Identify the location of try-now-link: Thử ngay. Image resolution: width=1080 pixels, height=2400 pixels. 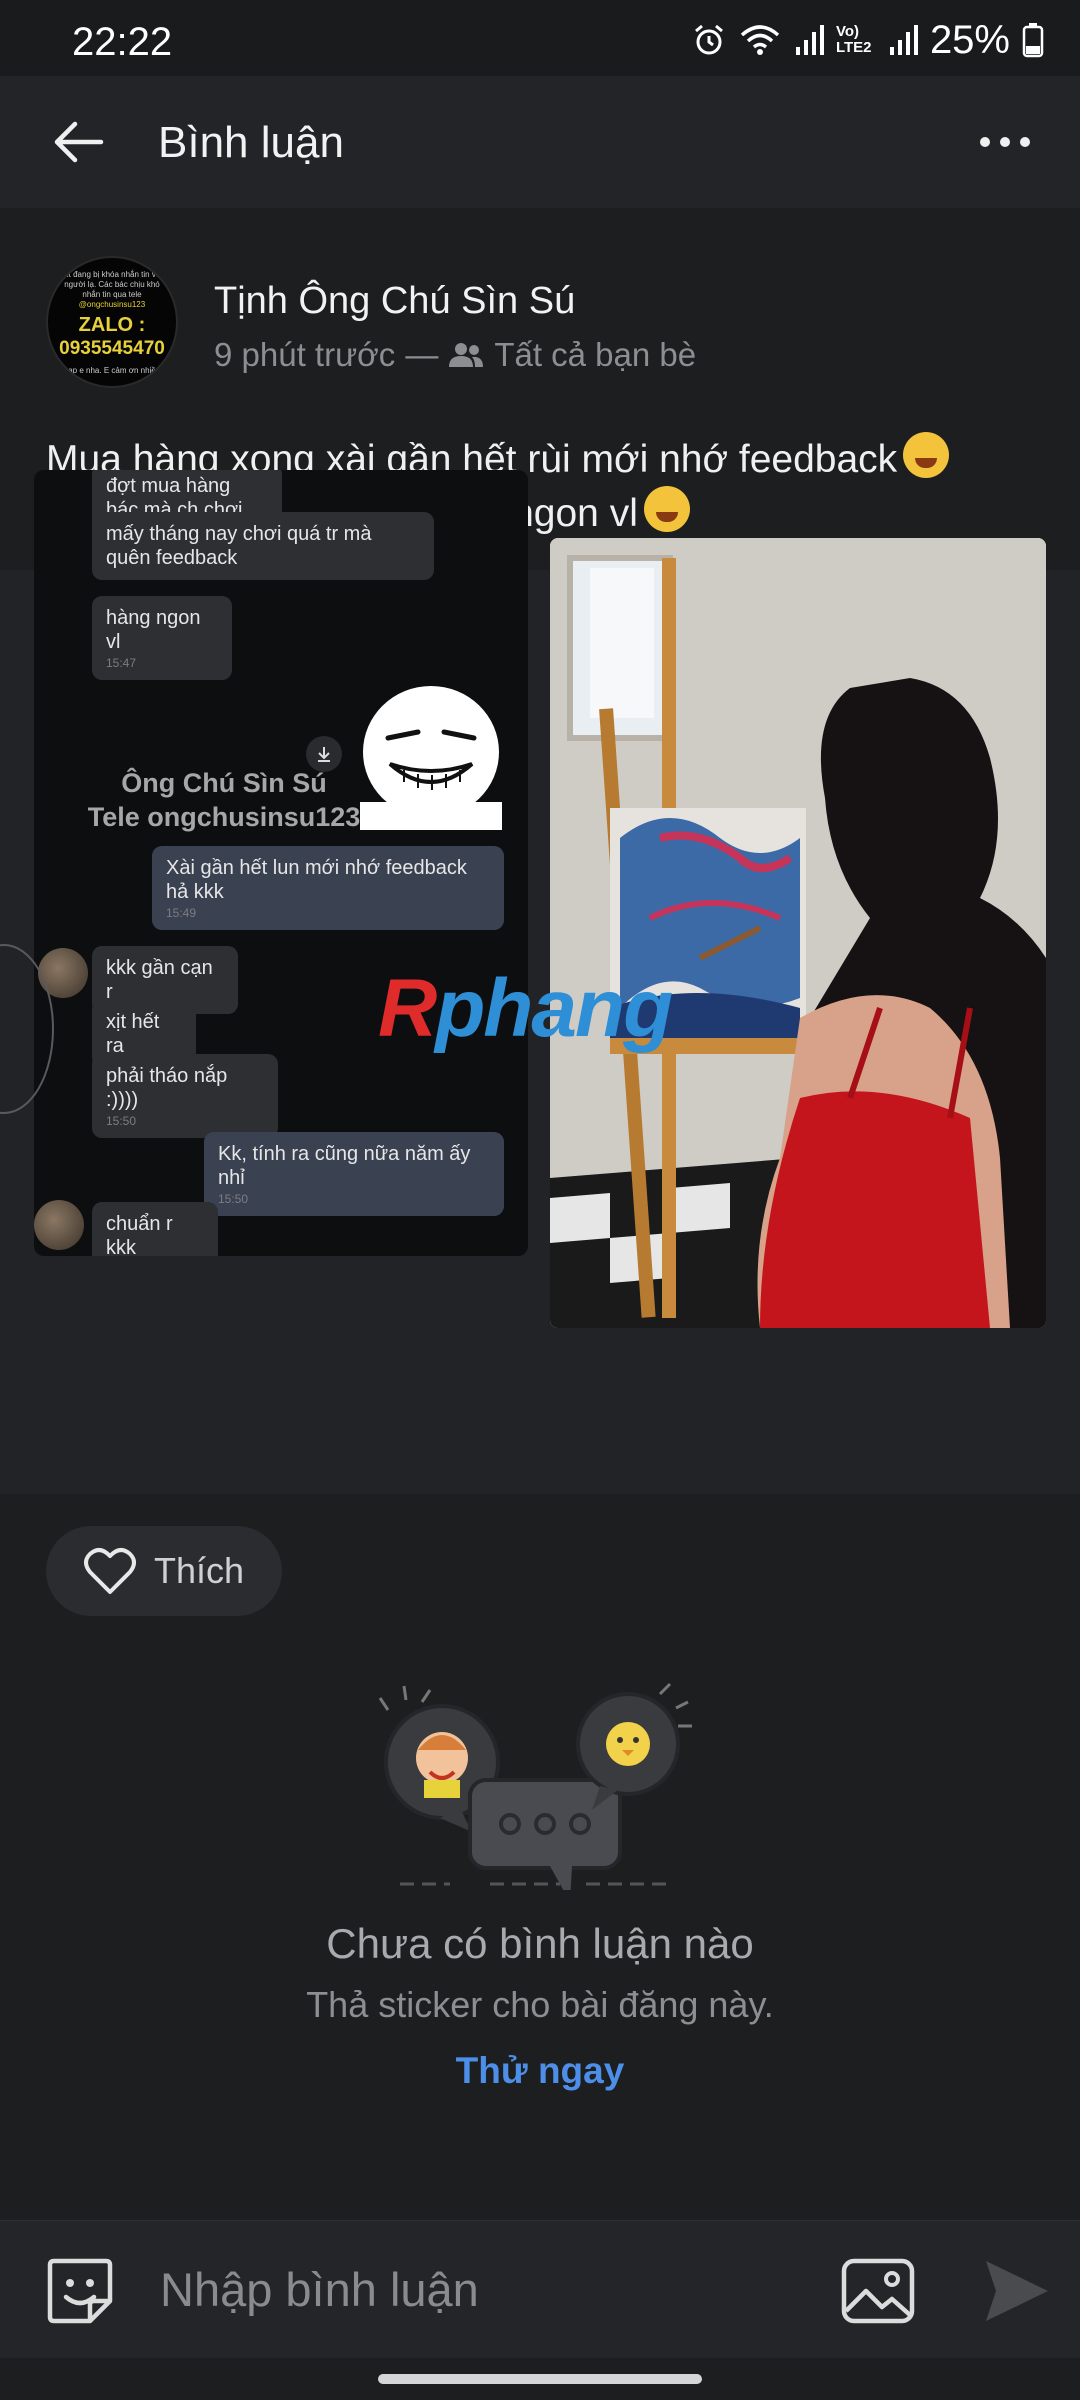
(540, 2071).